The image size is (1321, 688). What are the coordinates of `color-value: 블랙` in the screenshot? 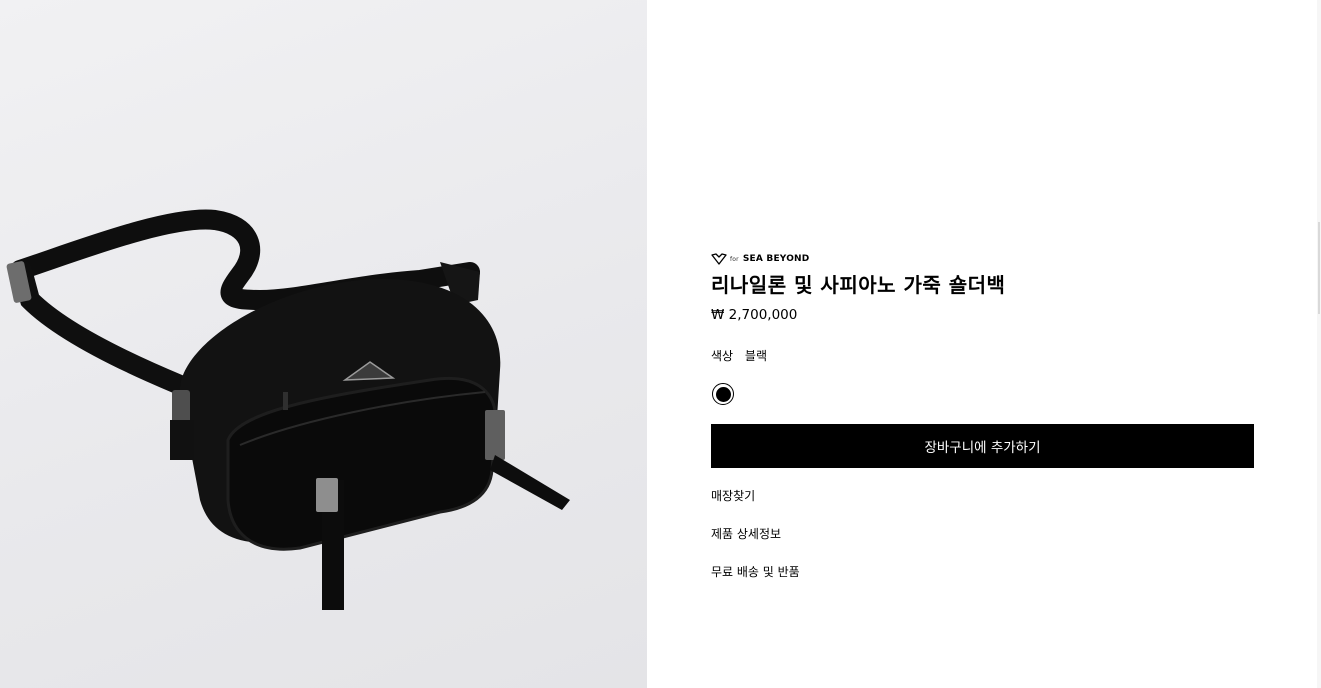 It's located at (756, 356).